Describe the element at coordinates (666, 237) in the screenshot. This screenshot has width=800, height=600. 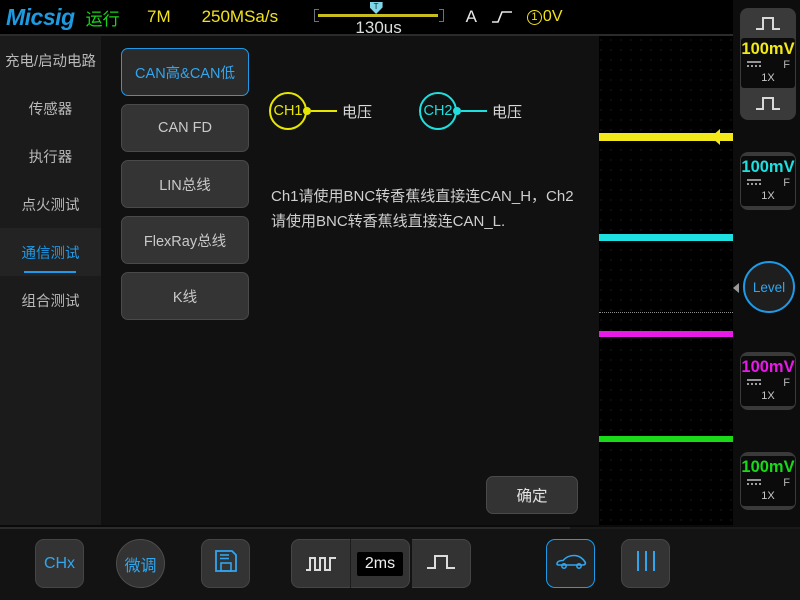
I see `waveform-trace-ch2` at that location.